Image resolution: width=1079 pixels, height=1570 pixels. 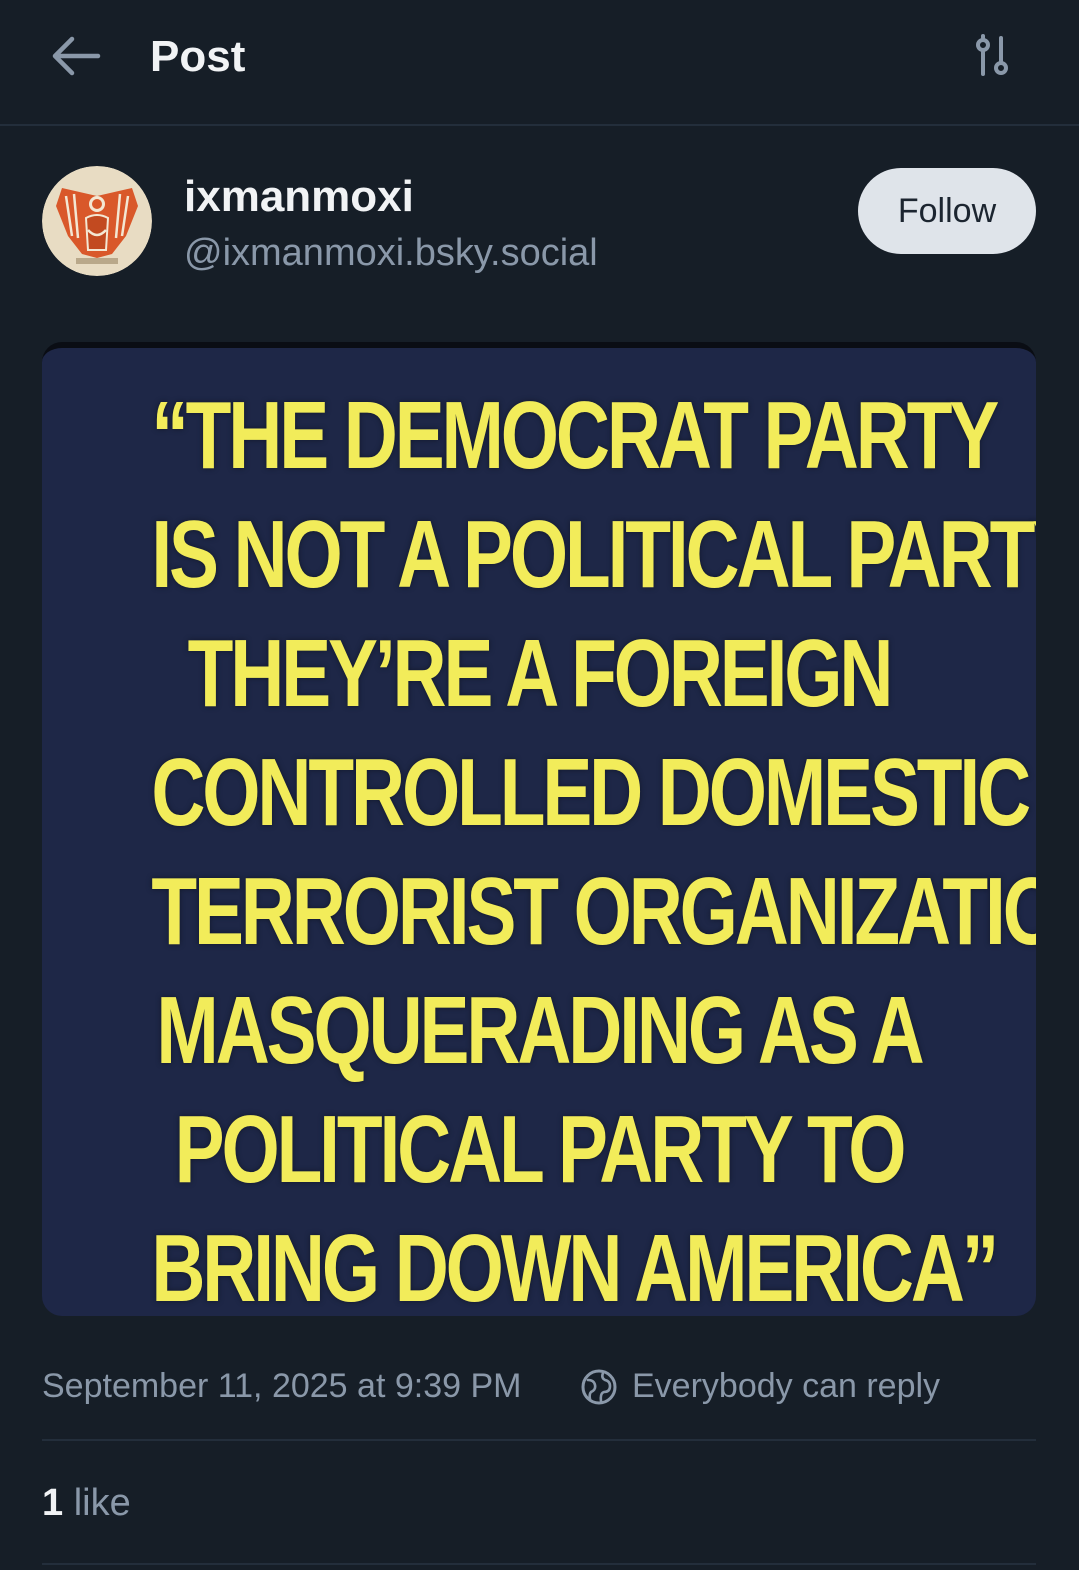 I want to click on image-text-line: BRING DOWN AMERICA”, so click(x=575, y=1265).